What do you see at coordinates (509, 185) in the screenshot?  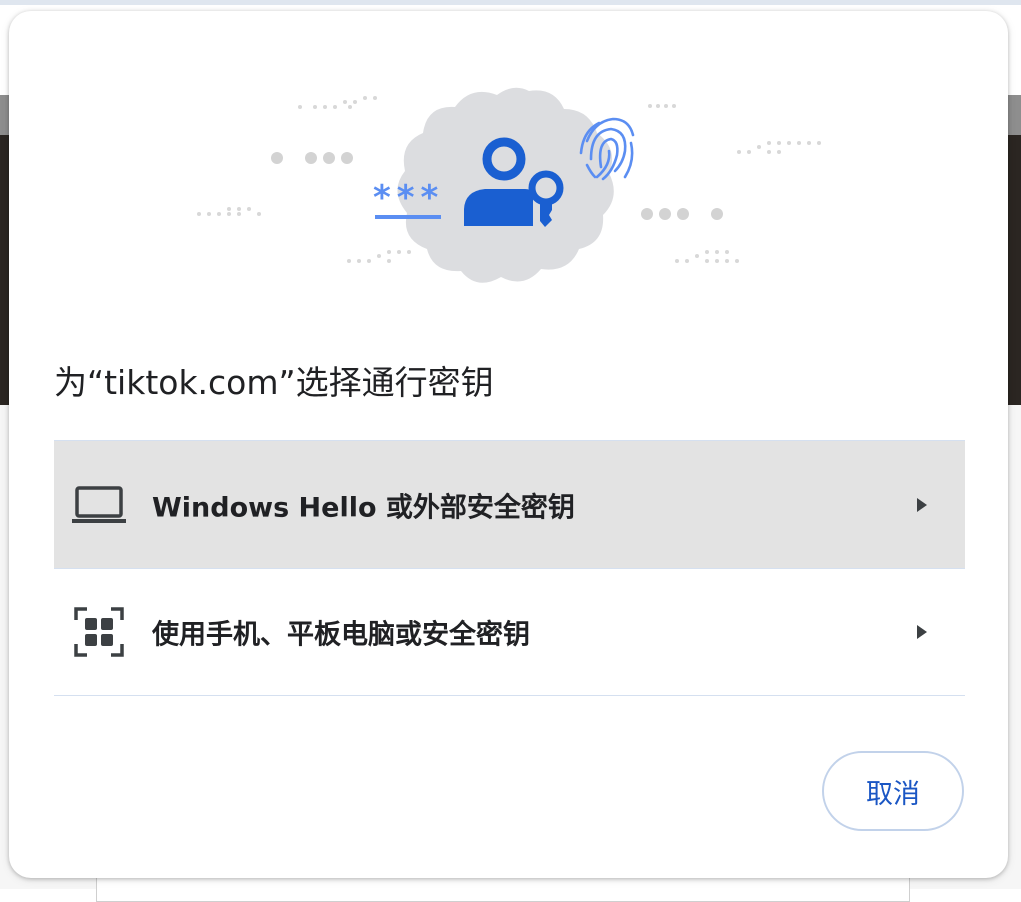 I see `passkey-illustration: ***` at bounding box center [509, 185].